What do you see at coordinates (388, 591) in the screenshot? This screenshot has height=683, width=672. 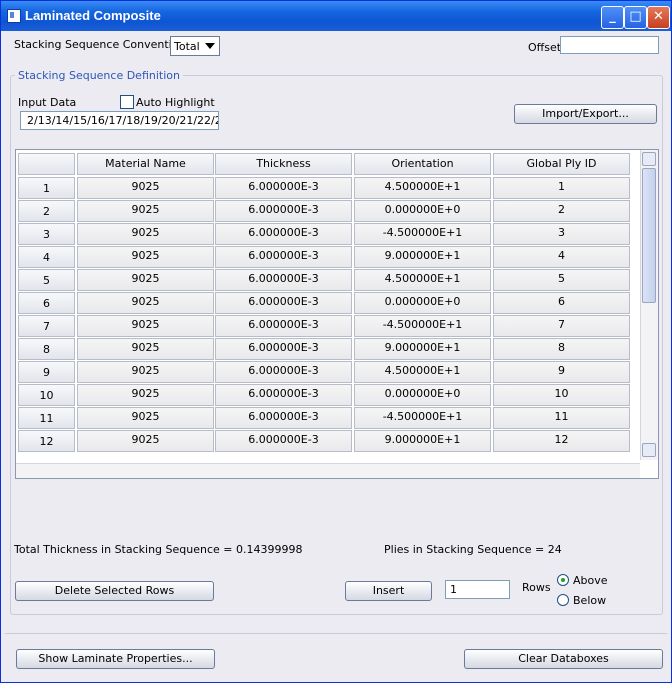 I see `insert-button: Insert` at bounding box center [388, 591].